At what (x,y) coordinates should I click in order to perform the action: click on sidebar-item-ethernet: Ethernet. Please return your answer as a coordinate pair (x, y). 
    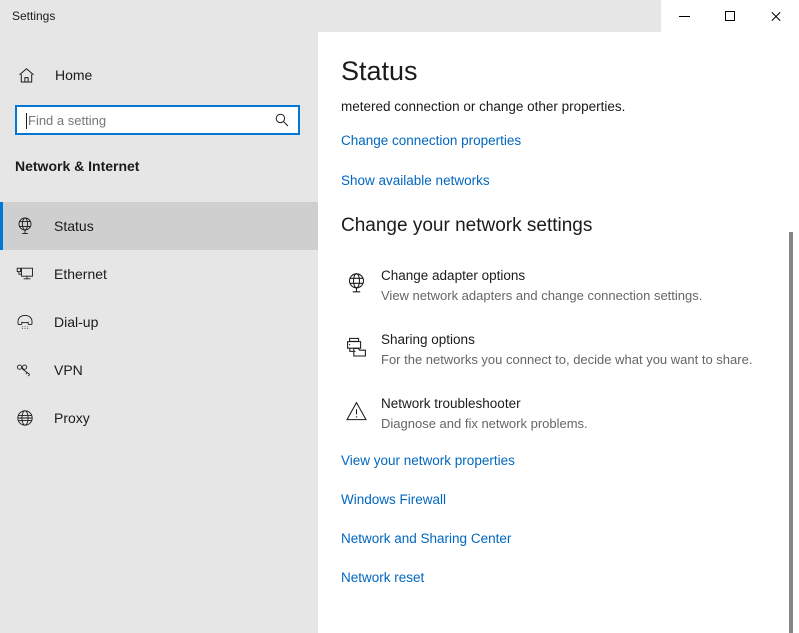
    Looking at the image, I should click on (159, 274).